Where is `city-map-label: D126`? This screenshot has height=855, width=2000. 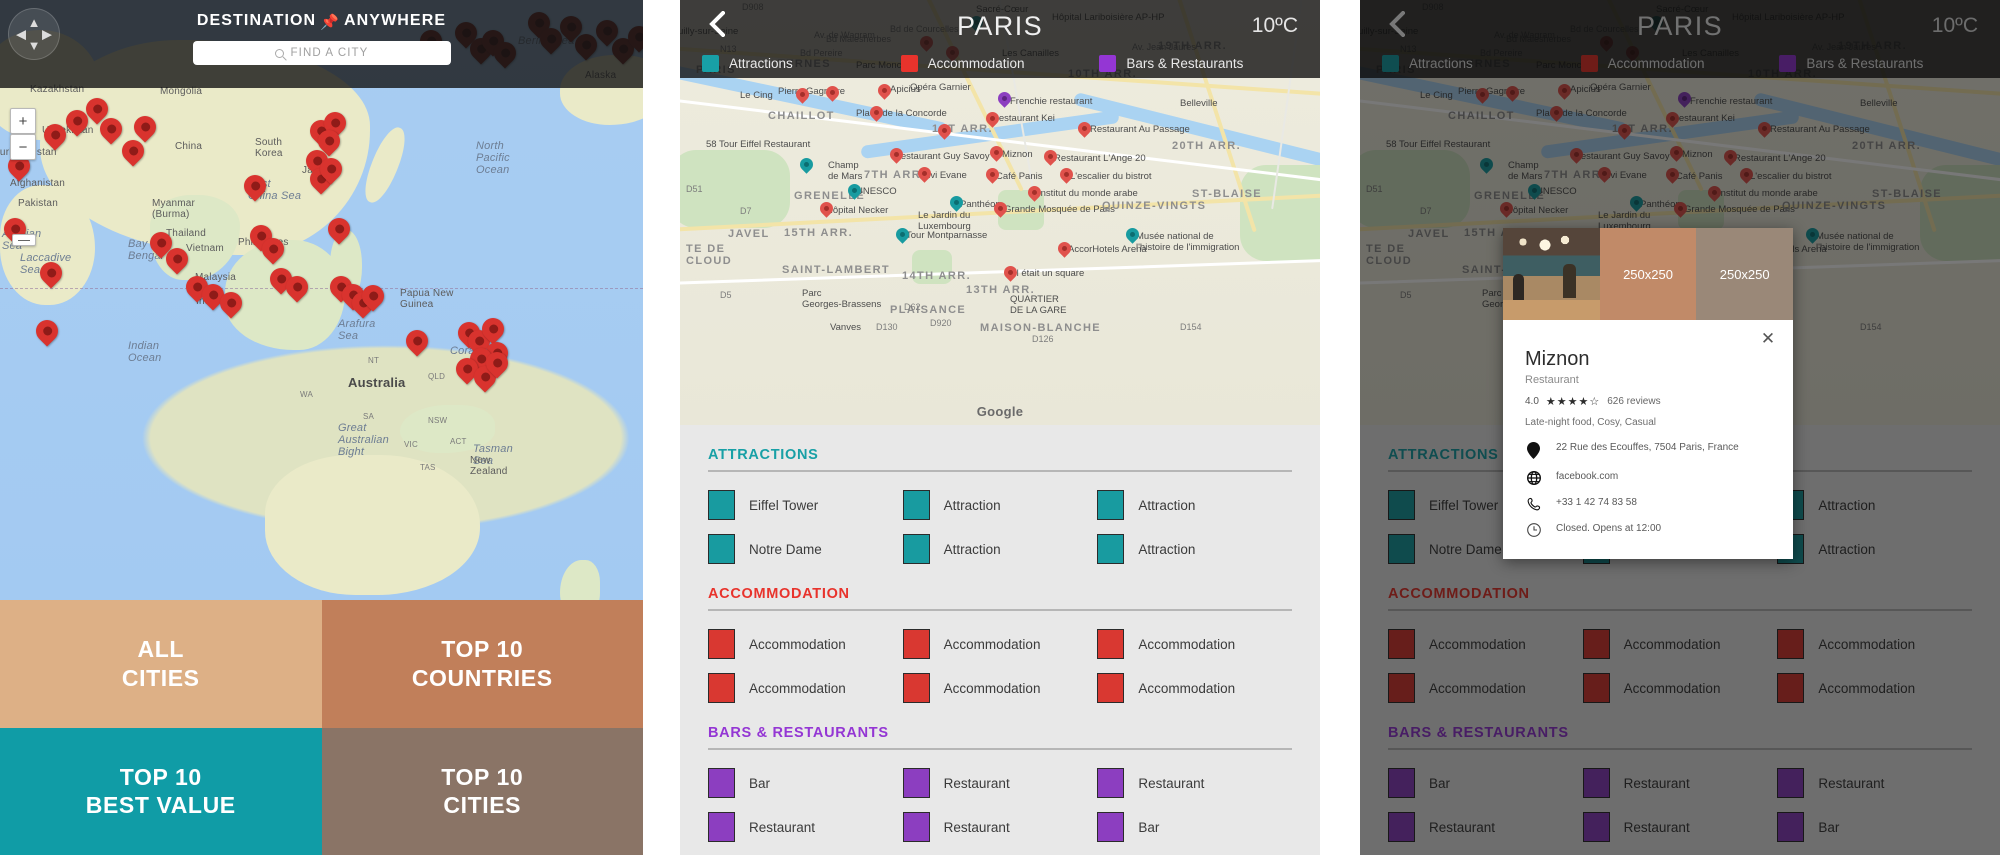
city-map-label: D126 is located at coordinates (1043, 339).